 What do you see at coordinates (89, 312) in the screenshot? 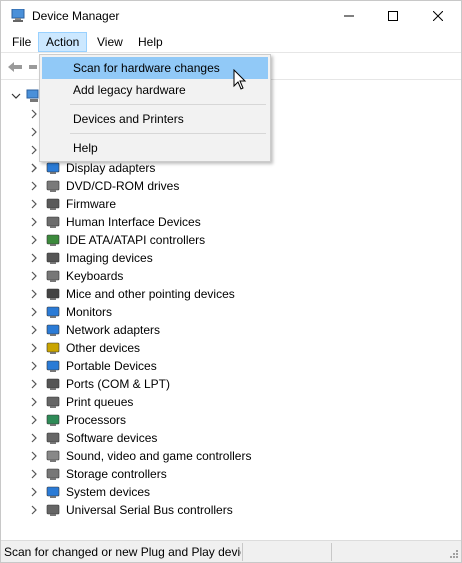
I see `tree-category-label: Monitors` at bounding box center [89, 312].